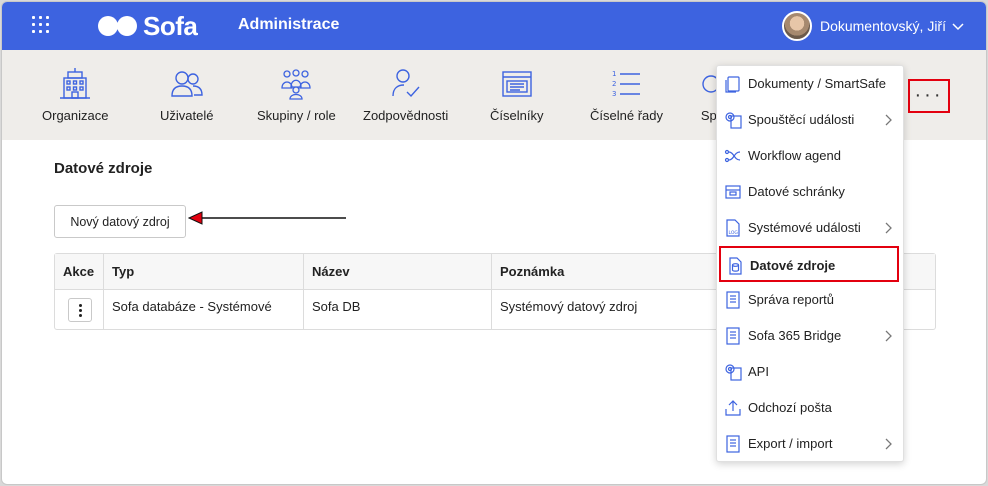 This screenshot has height=486, width=988. I want to click on menu-item-odchozi-posta: Odchozí pošta, so click(810, 408).